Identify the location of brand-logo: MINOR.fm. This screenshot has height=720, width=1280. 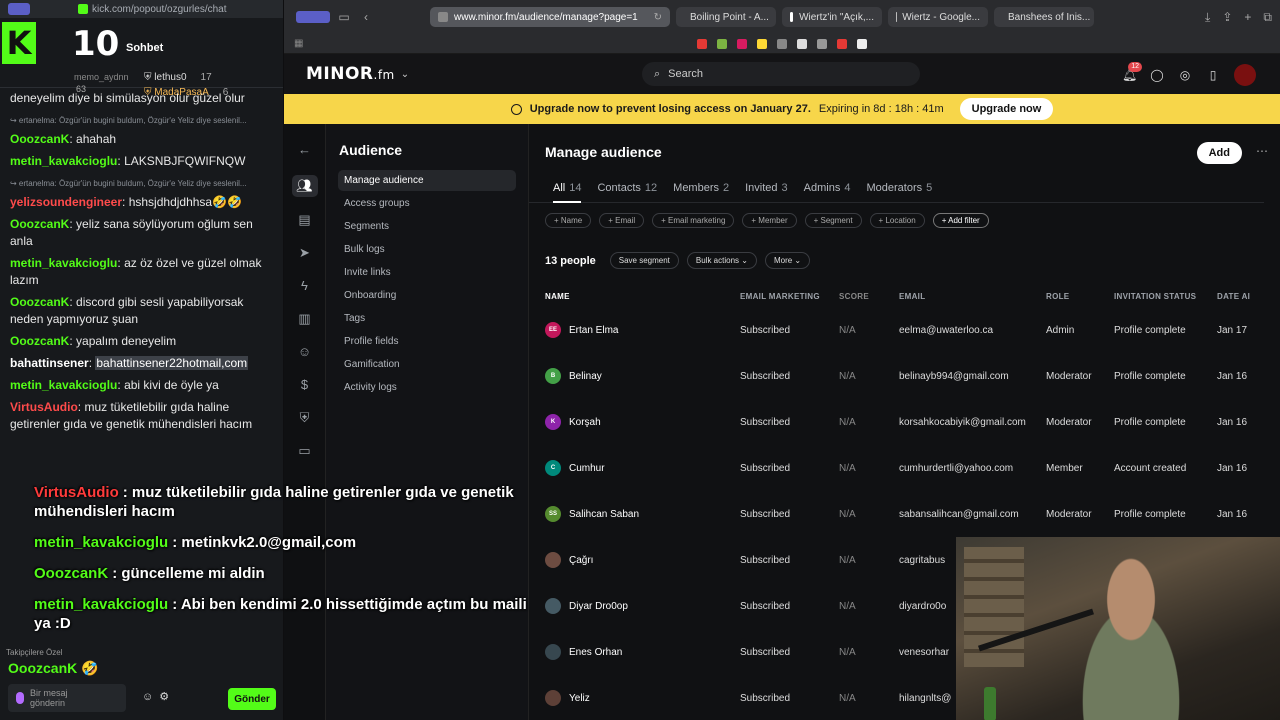
(350, 74).